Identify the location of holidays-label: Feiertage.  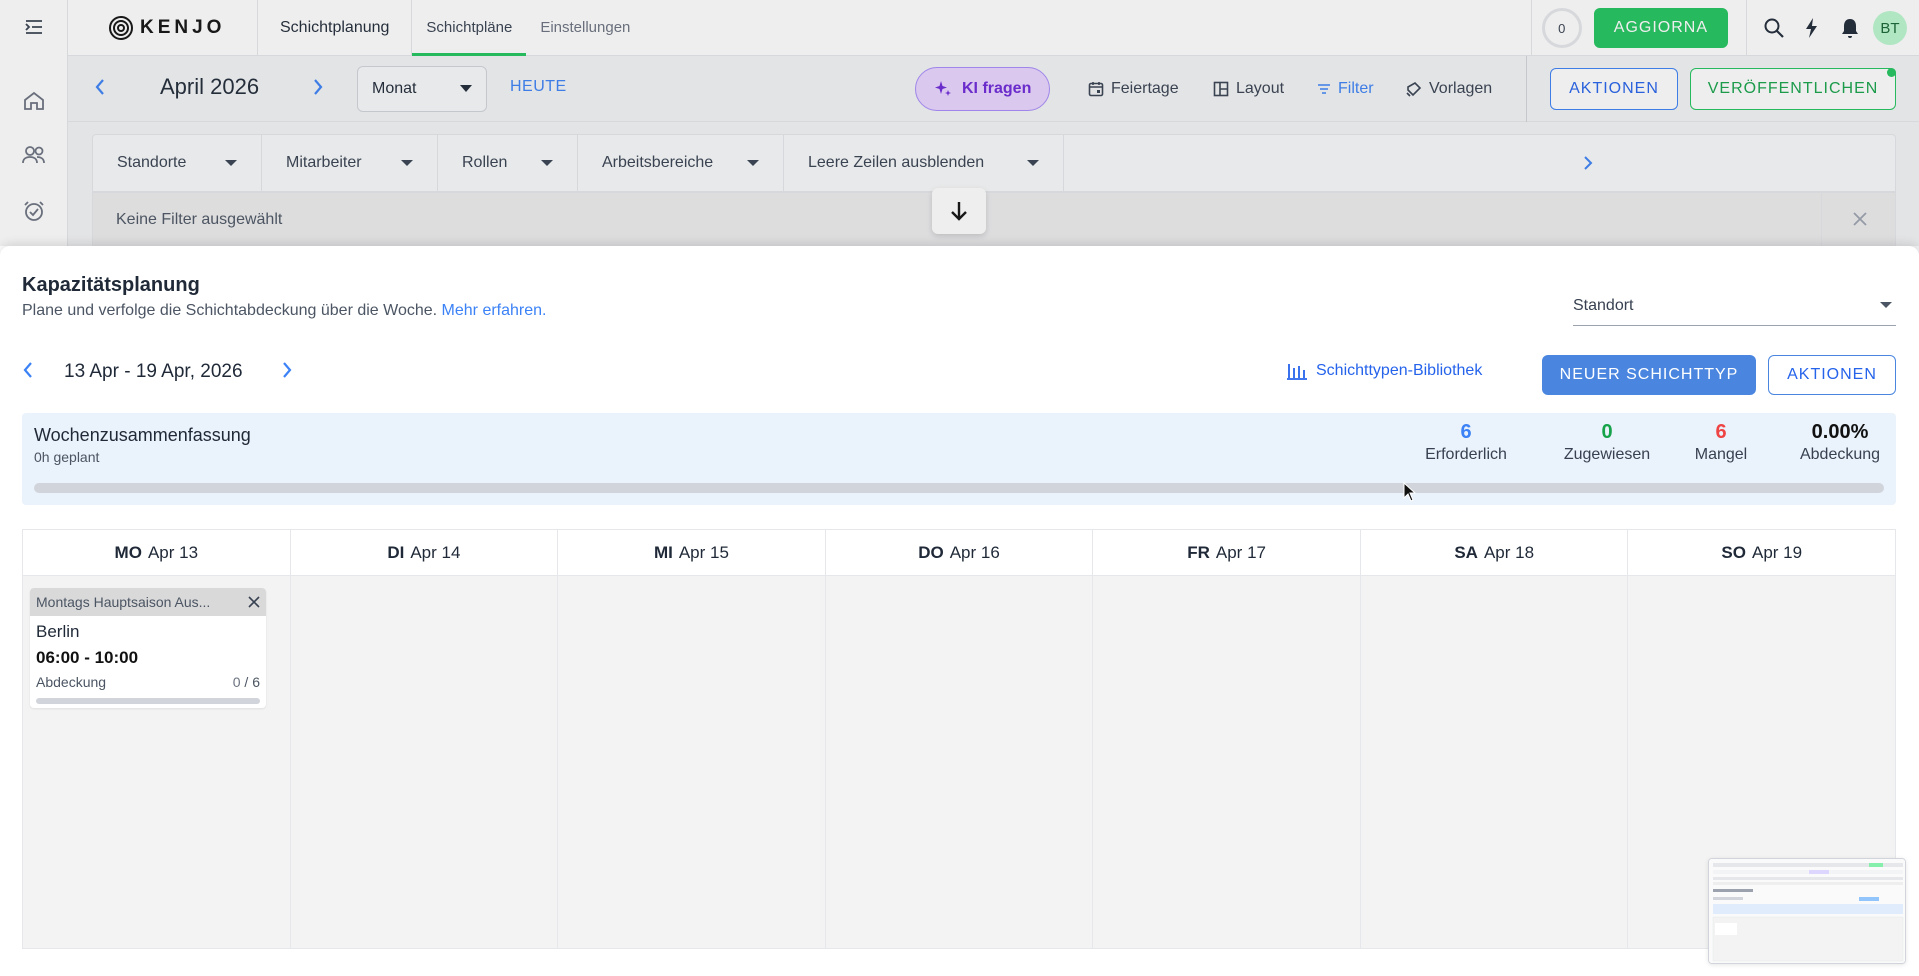
(1145, 88).